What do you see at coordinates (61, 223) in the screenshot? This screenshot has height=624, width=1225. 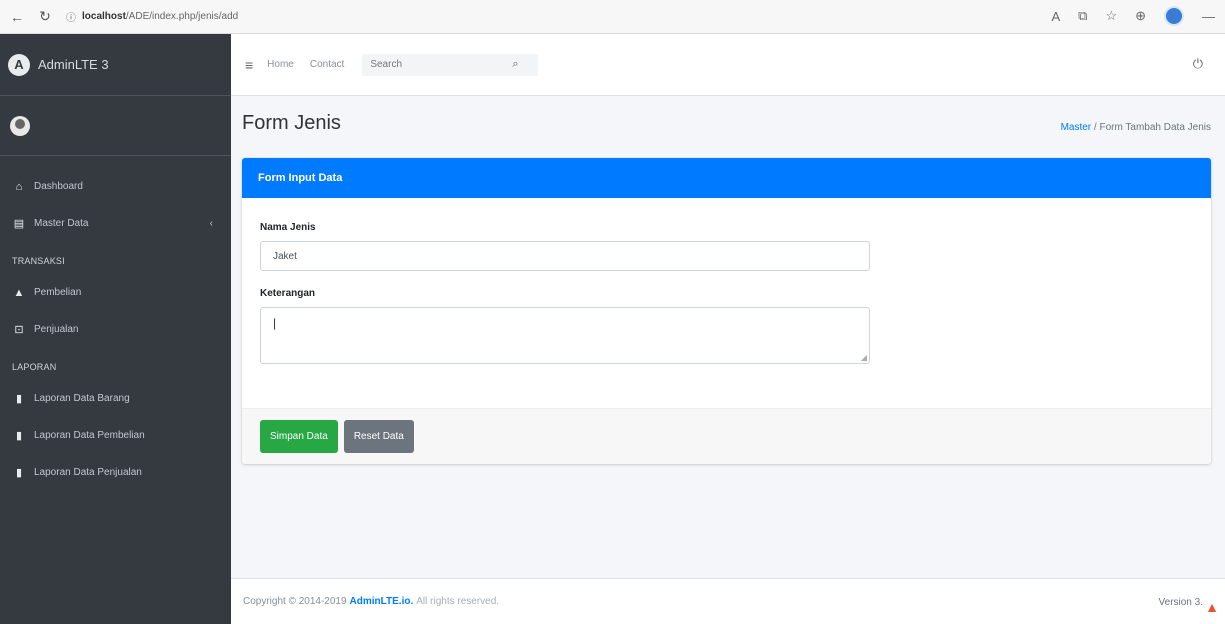 I see `sidebar-item-label: Master Data` at bounding box center [61, 223].